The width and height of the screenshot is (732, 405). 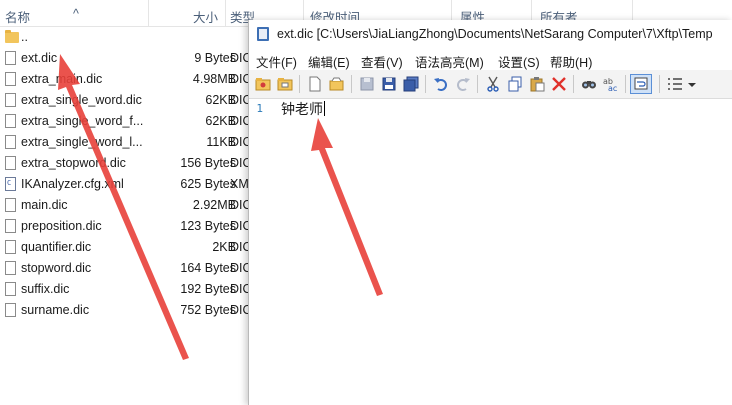 I want to click on new-folder-icon, so click(x=263, y=84).